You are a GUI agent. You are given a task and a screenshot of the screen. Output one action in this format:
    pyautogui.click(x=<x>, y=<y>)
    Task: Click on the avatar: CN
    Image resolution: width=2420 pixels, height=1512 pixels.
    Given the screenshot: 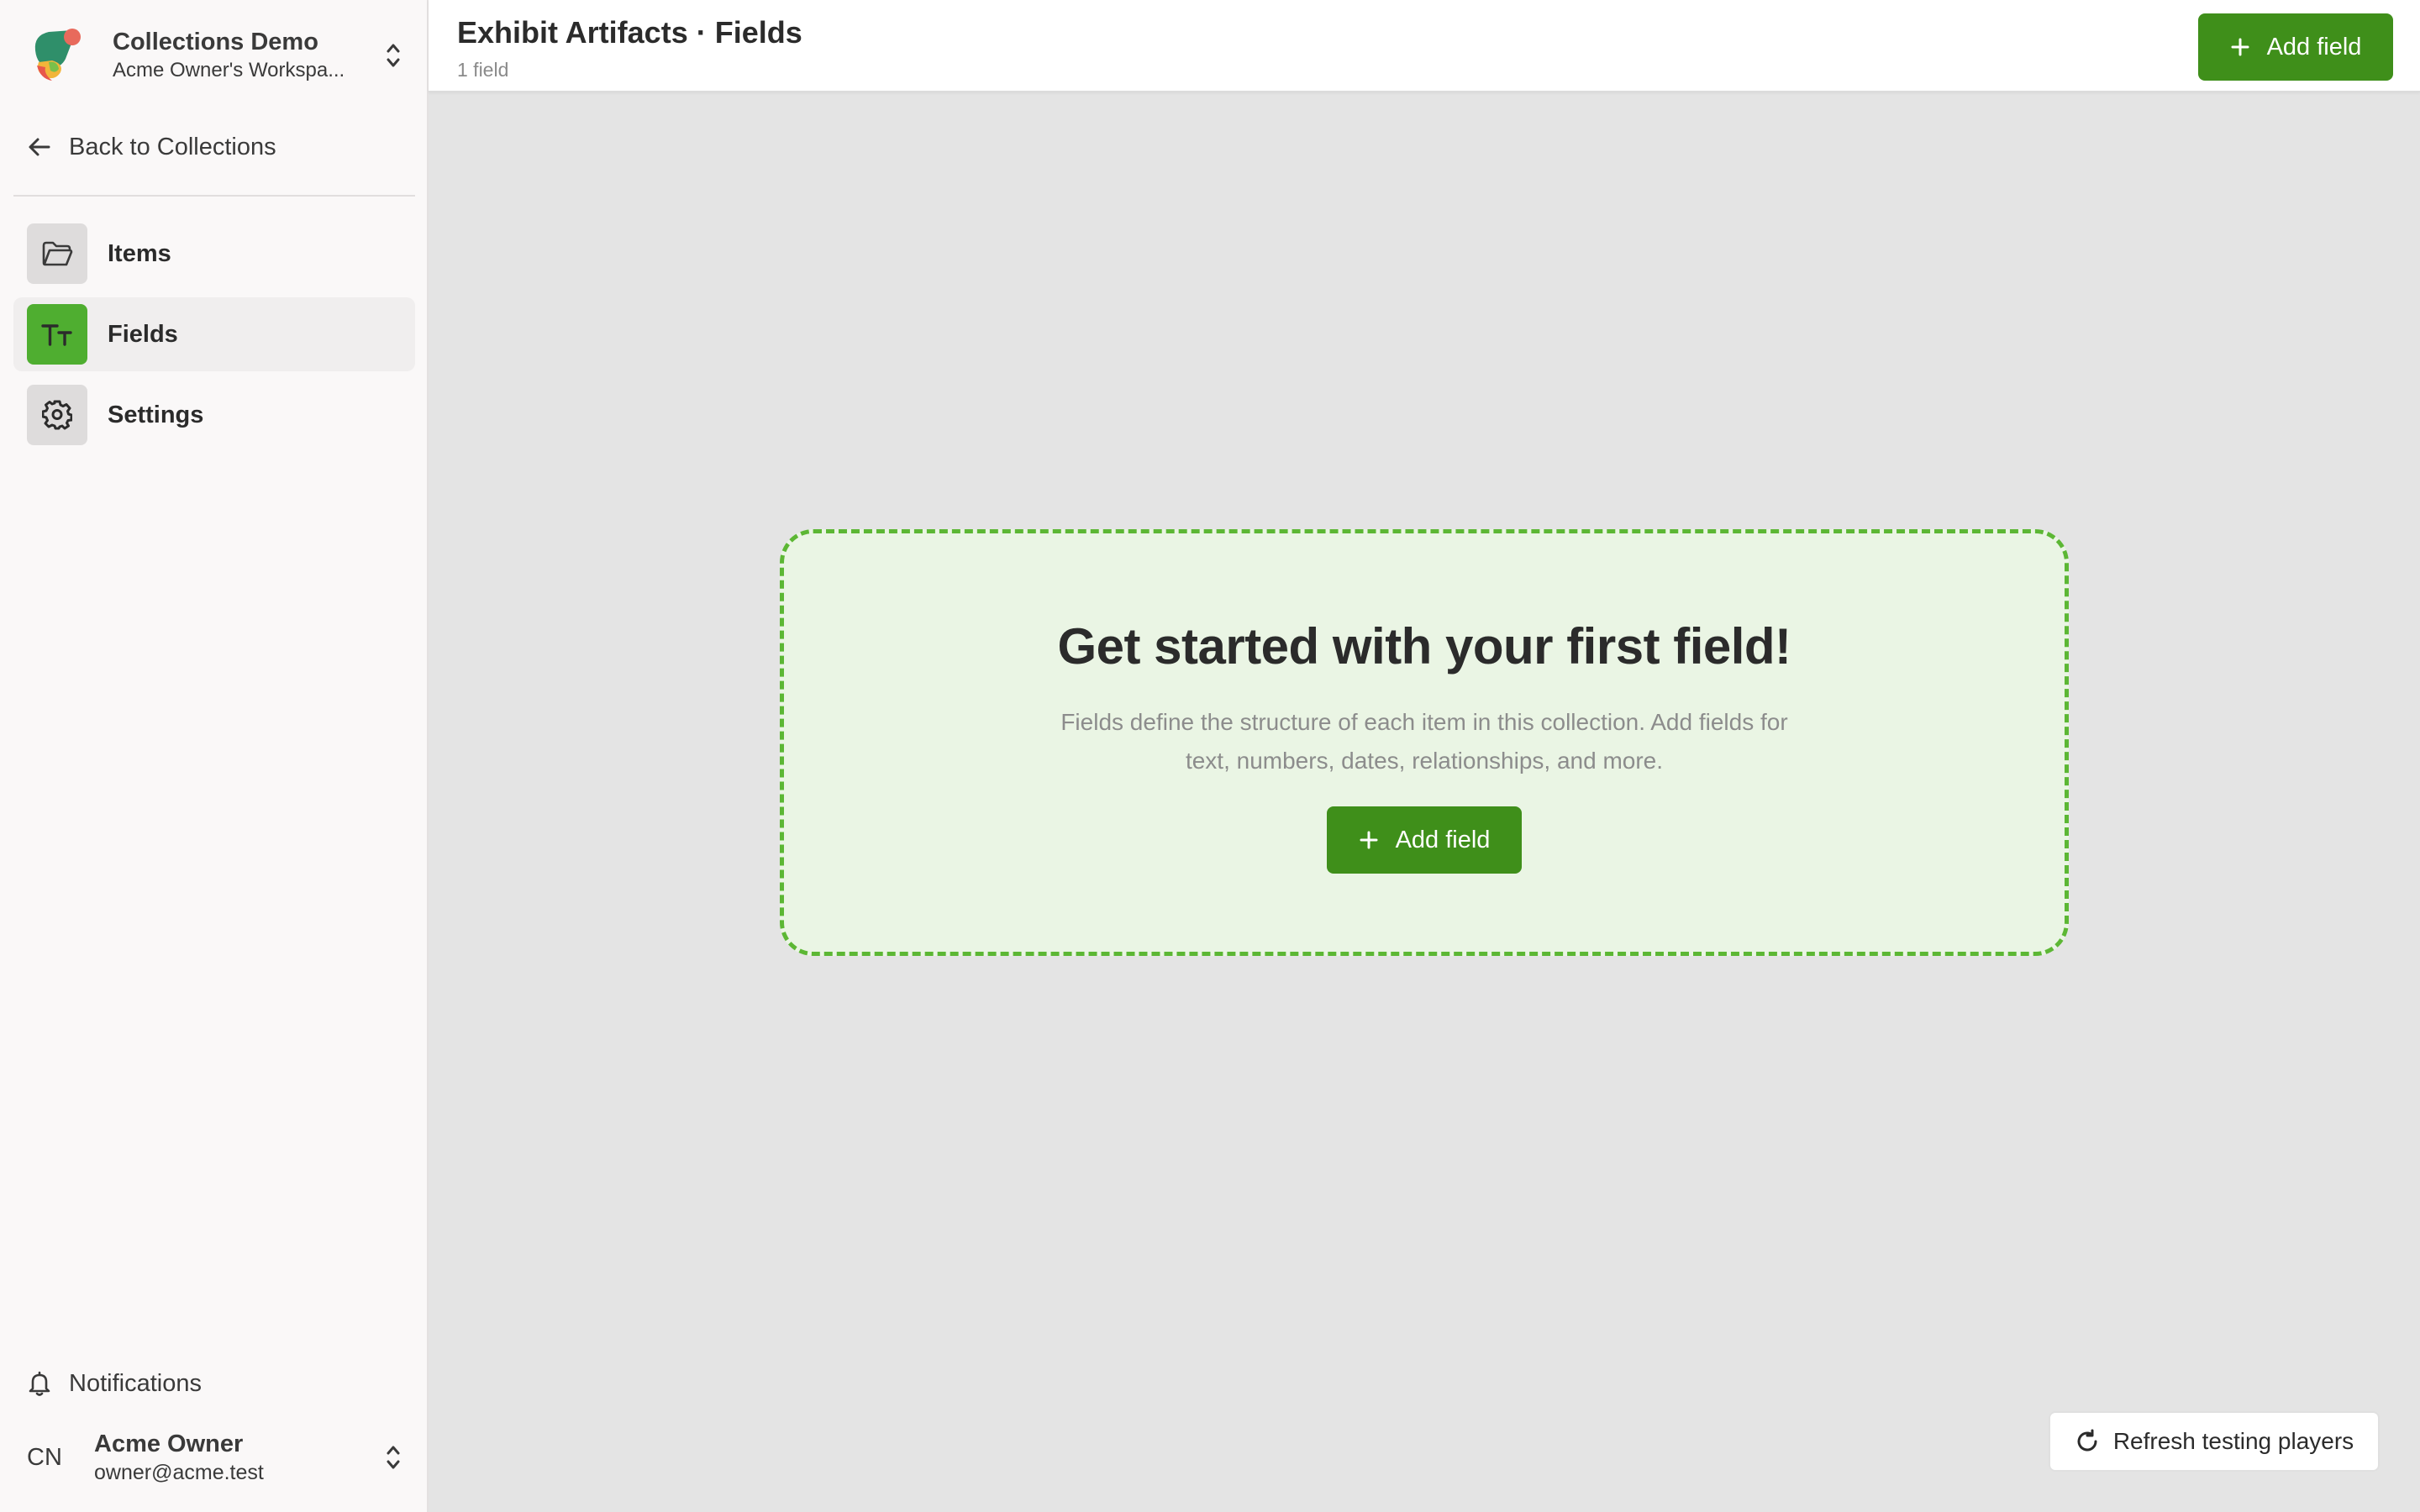 What is the action you would take?
    pyautogui.click(x=44, y=1457)
    